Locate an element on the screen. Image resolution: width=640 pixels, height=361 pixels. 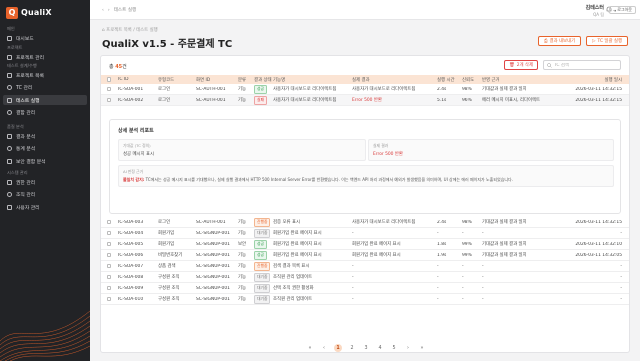
cell-basis: 에러 메시지 미표시, 리다이렉트 is located at coordinates (511, 100).